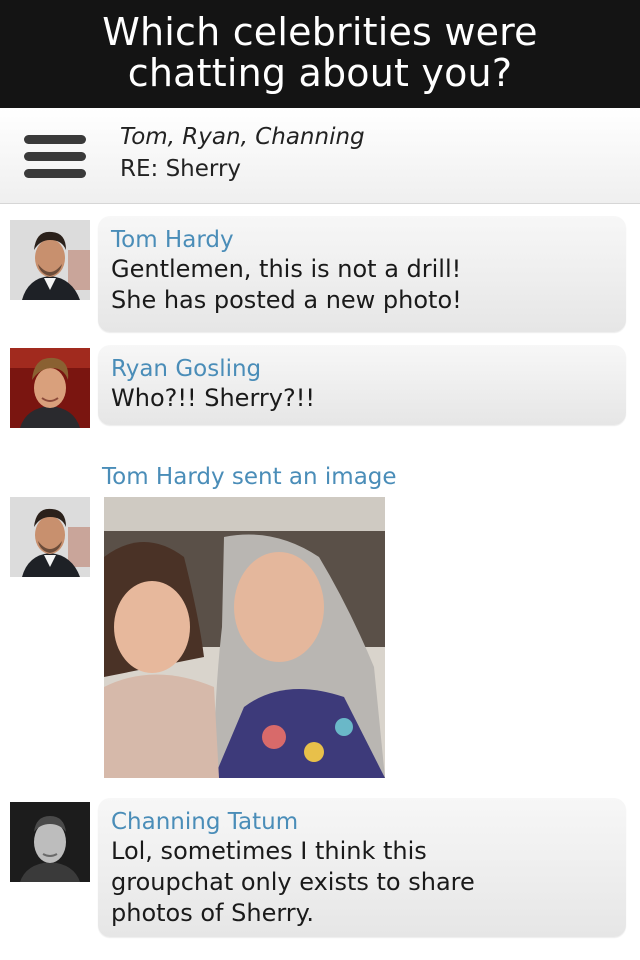  What do you see at coordinates (249, 477) in the screenshot?
I see `image-sent-label: Tom Hardy sent an image` at bounding box center [249, 477].